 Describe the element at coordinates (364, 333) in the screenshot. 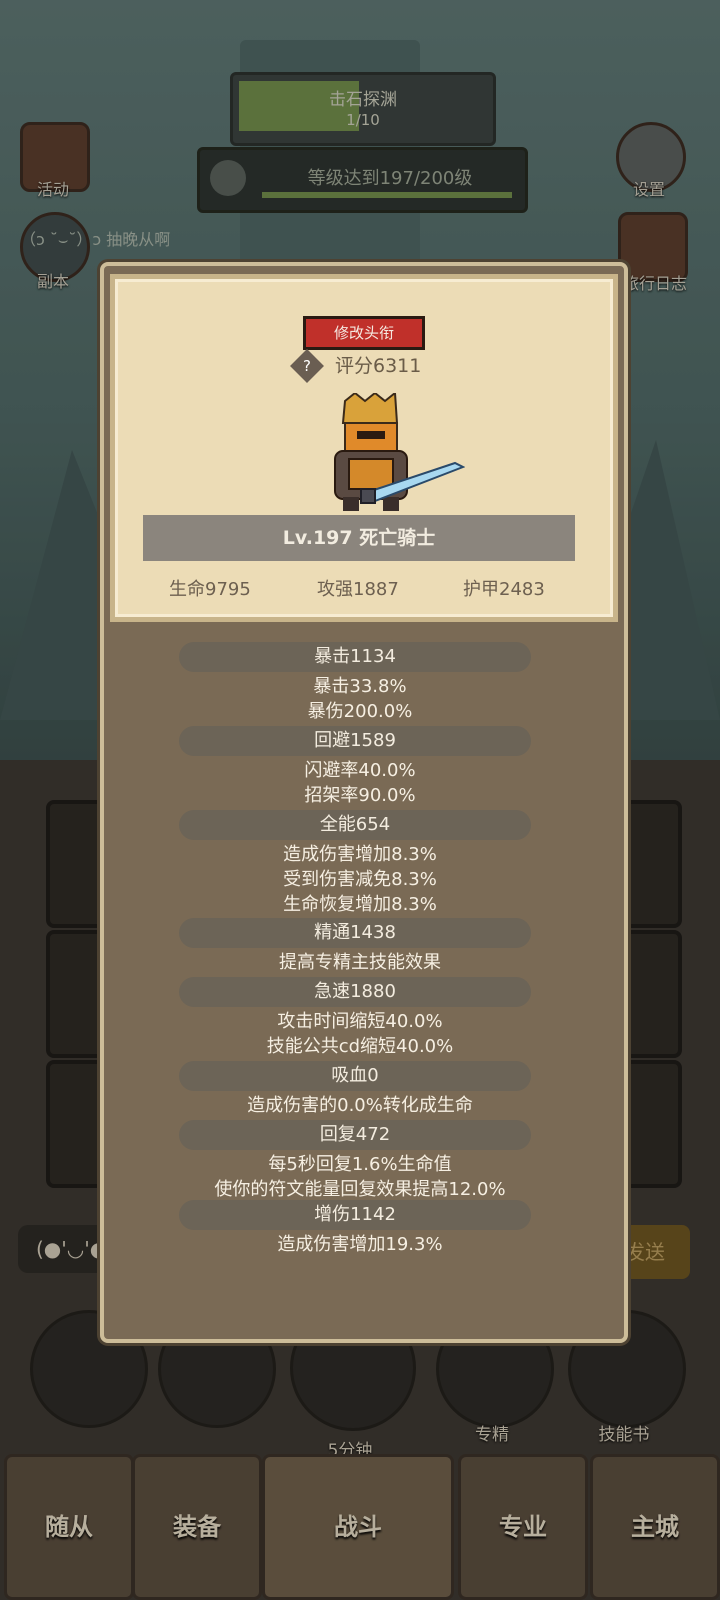

I see `change-title-button: 修改头衔` at that location.